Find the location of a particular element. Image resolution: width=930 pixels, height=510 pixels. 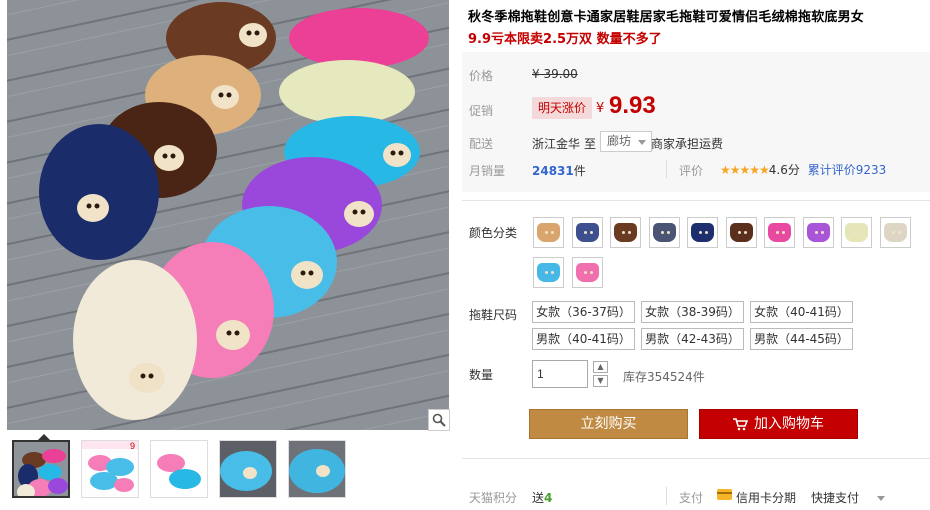

slipper-pink-icon is located at coordinates (779, 232).